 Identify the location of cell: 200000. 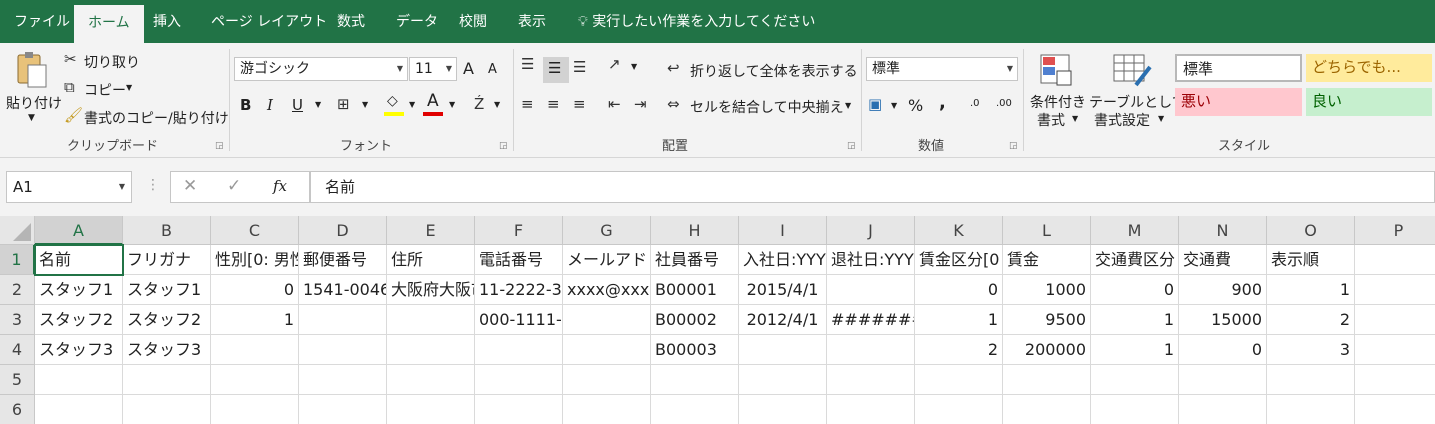
(1047, 350).